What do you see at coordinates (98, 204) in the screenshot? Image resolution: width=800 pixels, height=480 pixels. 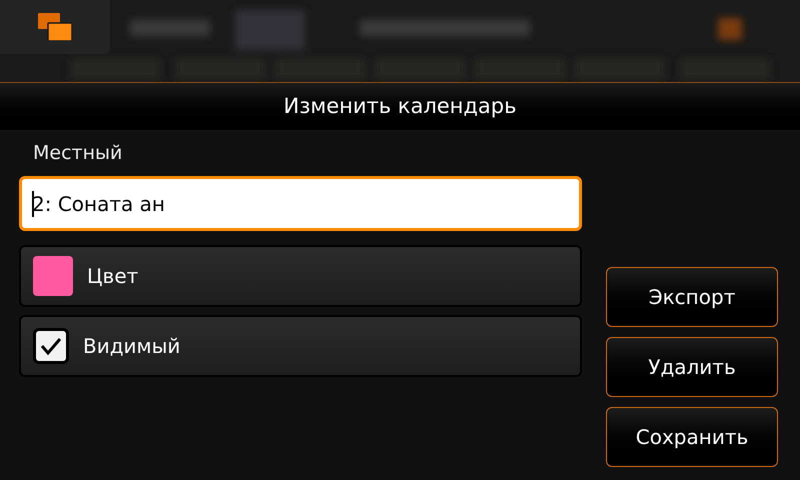 I see `field-value: 2: Соната ан` at bounding box center [98, 204].